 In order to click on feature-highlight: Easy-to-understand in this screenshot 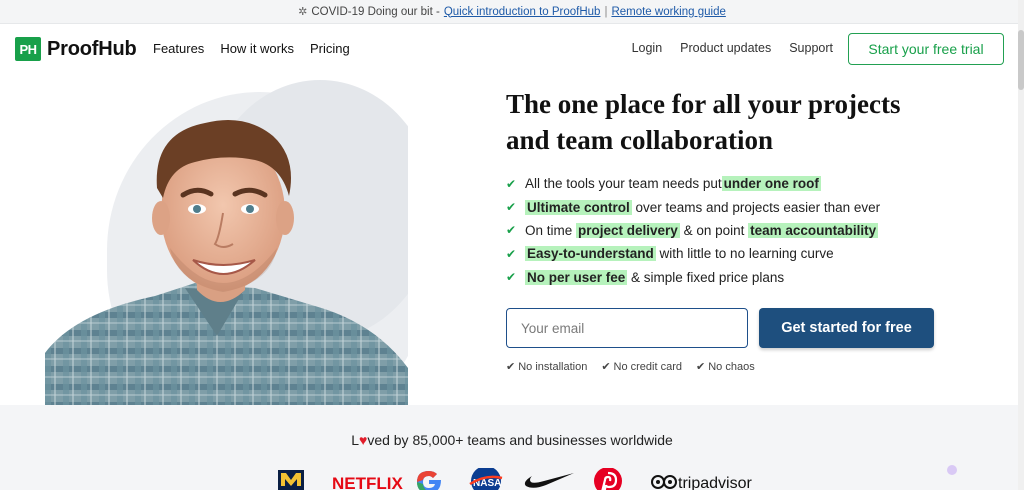, I will do `click(590, 254)`.